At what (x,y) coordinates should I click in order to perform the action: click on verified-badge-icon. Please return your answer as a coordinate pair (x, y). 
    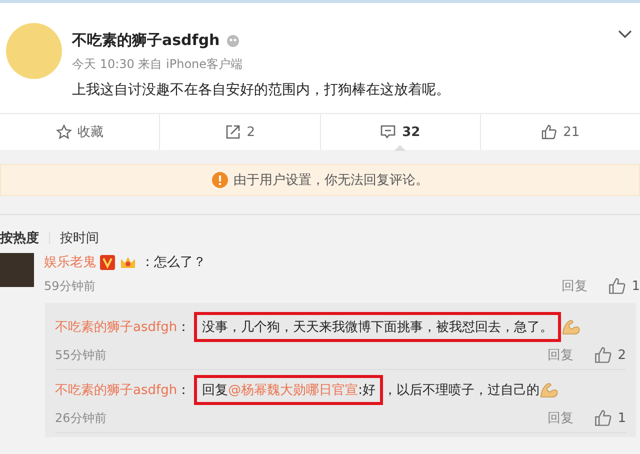
    Looking at the image, I should click on (107, 262).